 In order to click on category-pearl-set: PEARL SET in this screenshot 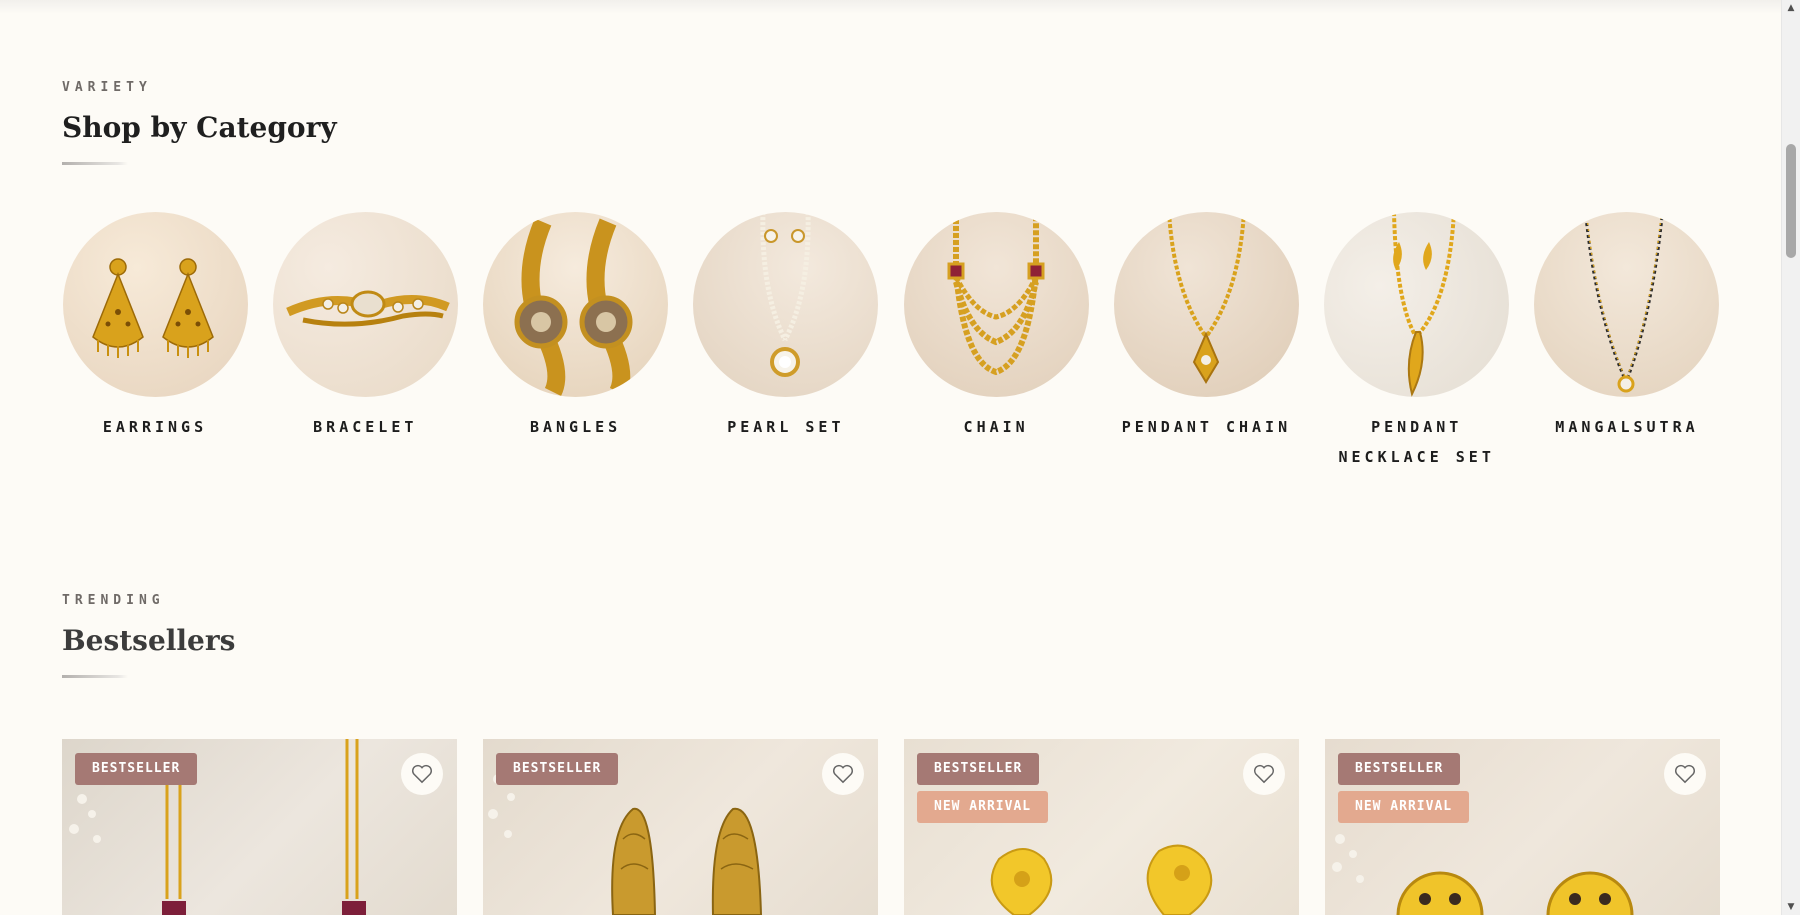, I will do `click(786, 342)`.